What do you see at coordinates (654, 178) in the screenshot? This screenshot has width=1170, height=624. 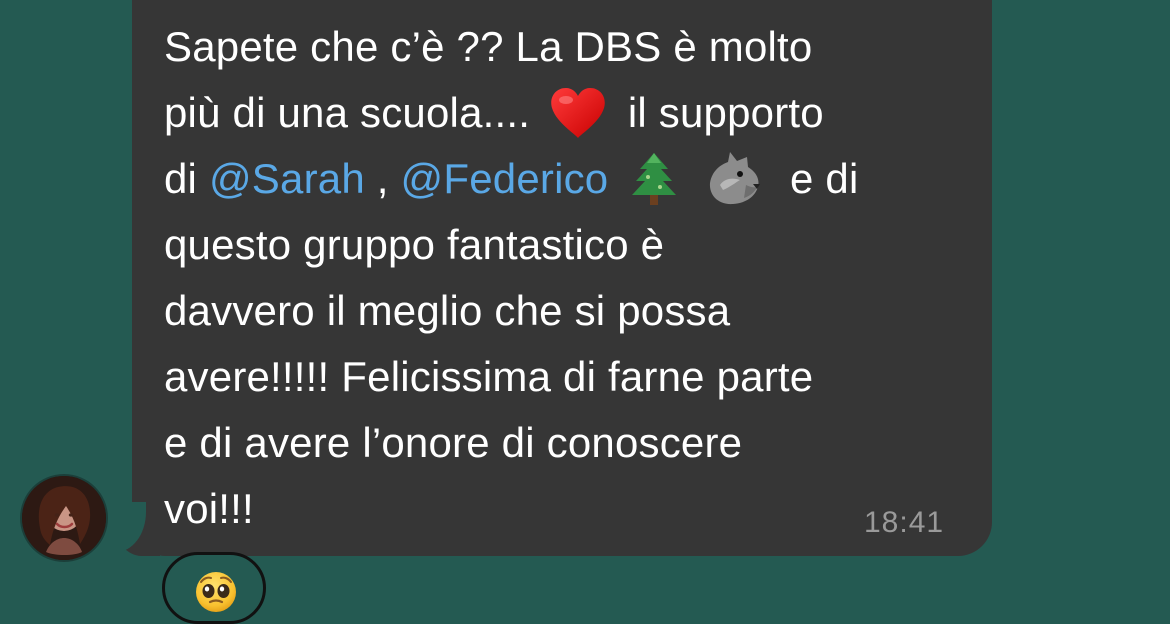 I see `tree-emoji` at bounding box center [654, 178].